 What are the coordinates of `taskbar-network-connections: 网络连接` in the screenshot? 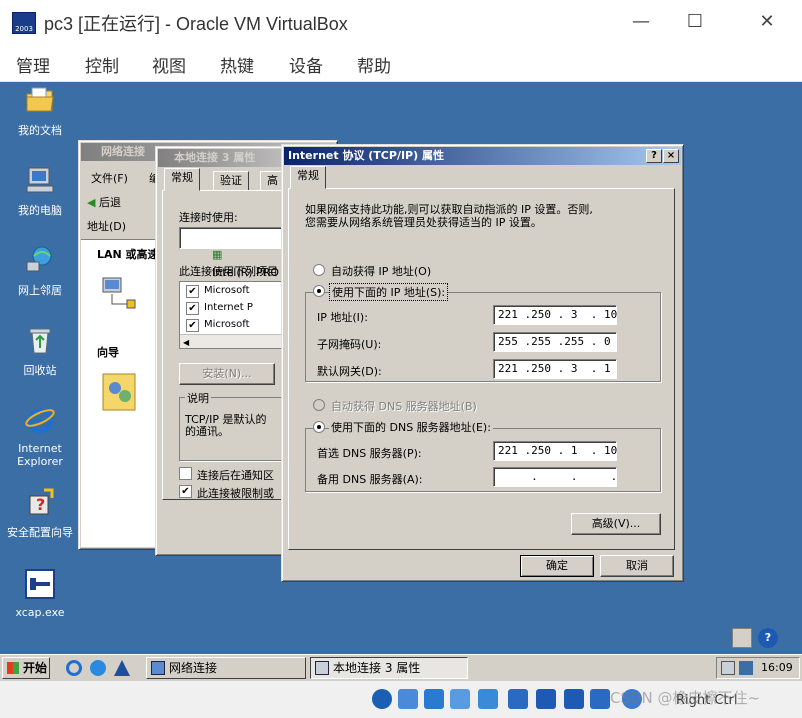 It's located at (226, 668).